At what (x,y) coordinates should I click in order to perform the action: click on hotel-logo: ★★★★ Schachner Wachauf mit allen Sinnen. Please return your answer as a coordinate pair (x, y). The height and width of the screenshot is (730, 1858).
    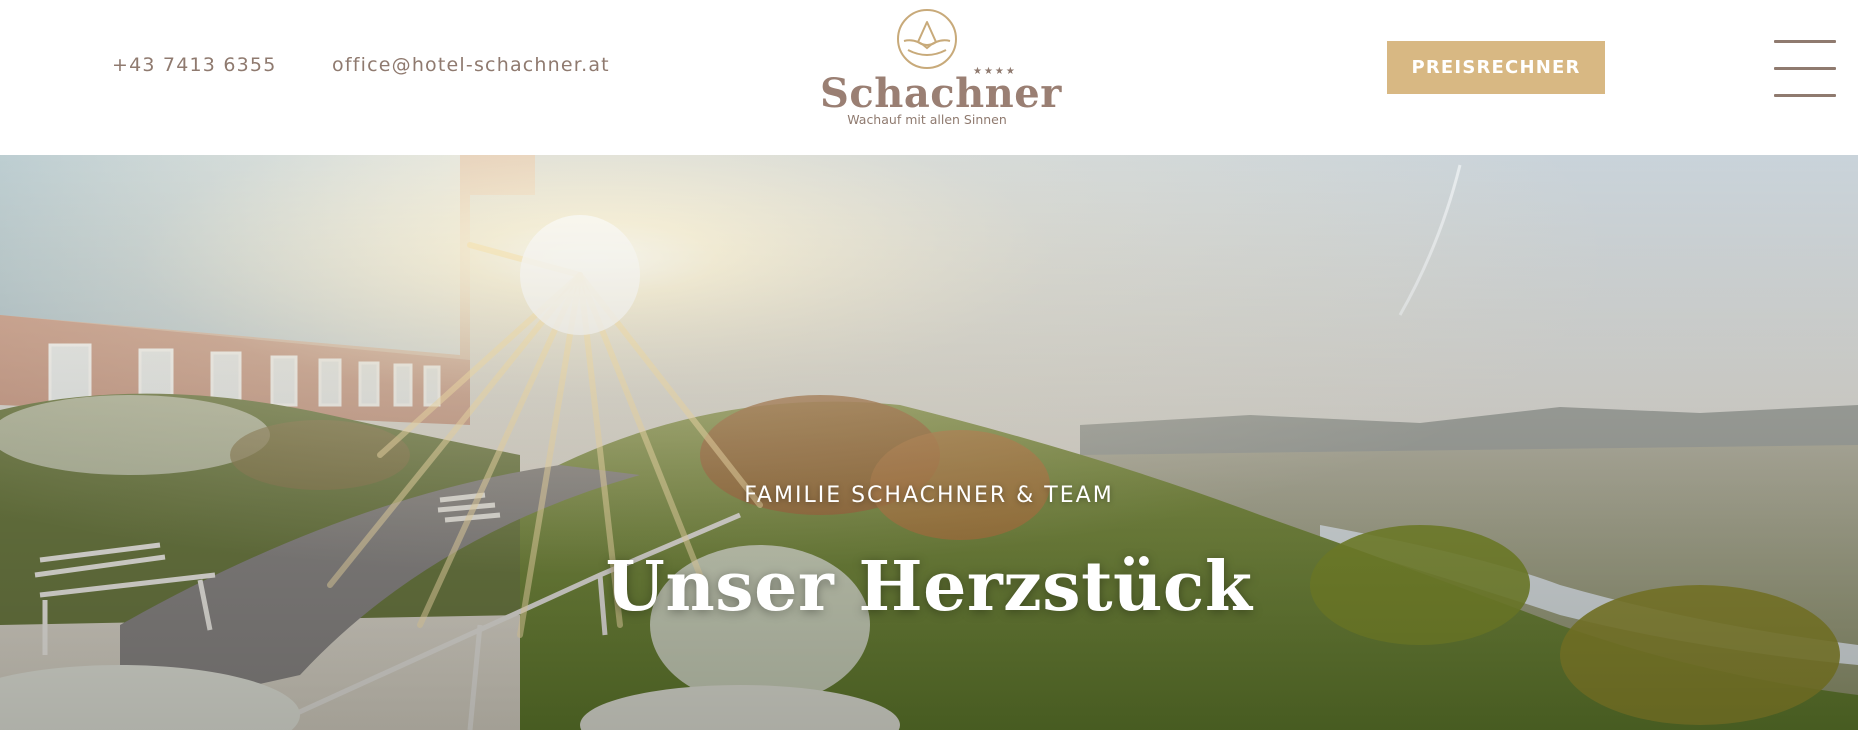
    Looking at the image, I should click on (941, 68).